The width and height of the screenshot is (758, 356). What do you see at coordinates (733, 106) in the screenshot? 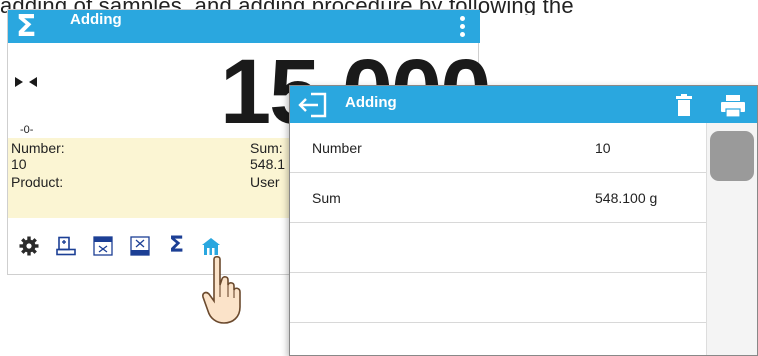
I see `print-icon` at bounding box center [733, 106].